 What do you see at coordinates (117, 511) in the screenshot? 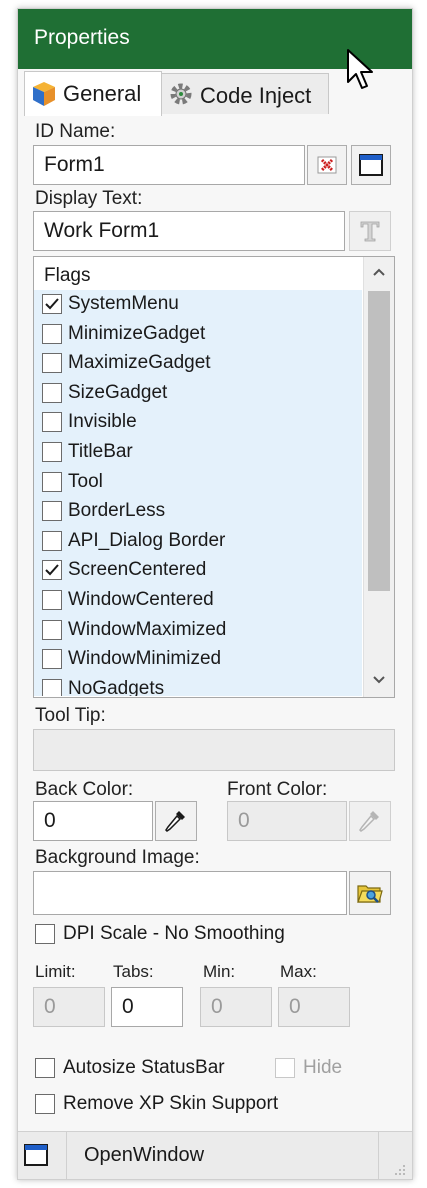
I see `flag-label: BorderLess` at bounding box center [117, 511].